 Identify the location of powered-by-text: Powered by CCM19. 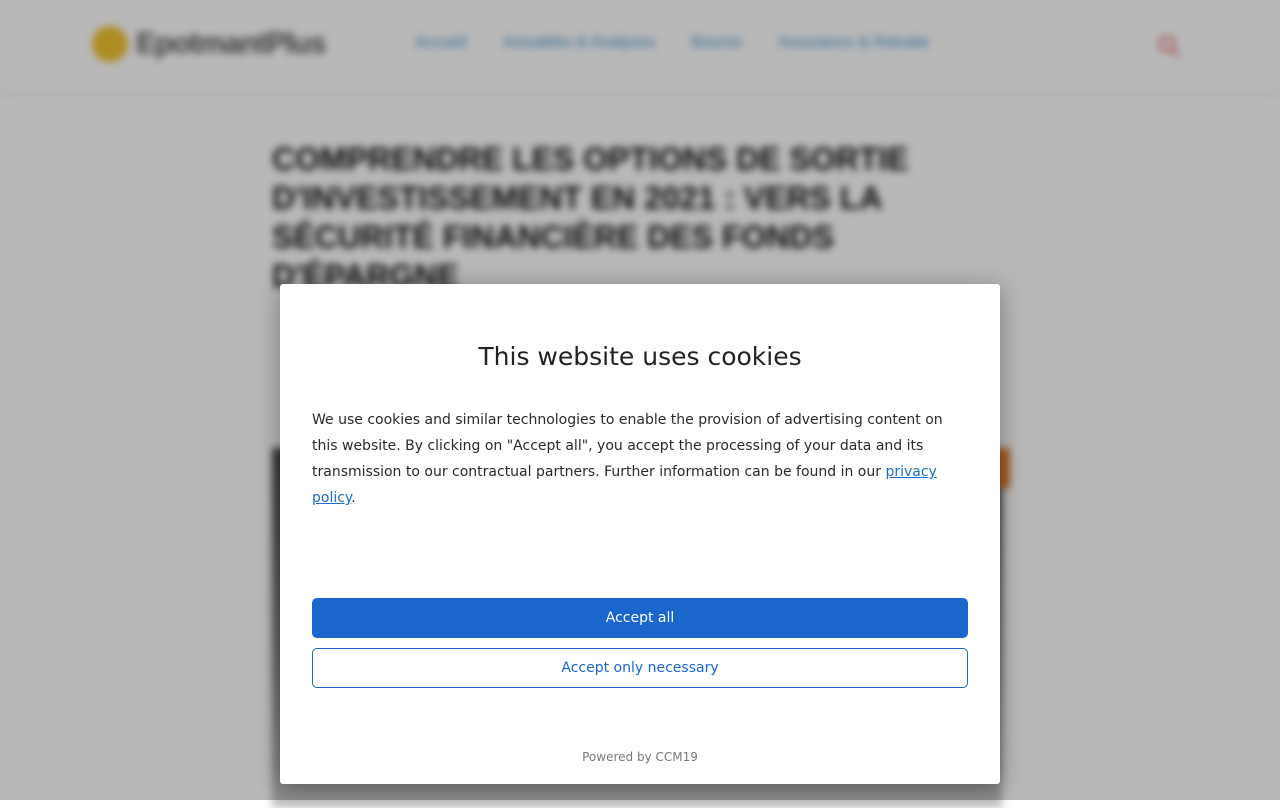
(640, 757).